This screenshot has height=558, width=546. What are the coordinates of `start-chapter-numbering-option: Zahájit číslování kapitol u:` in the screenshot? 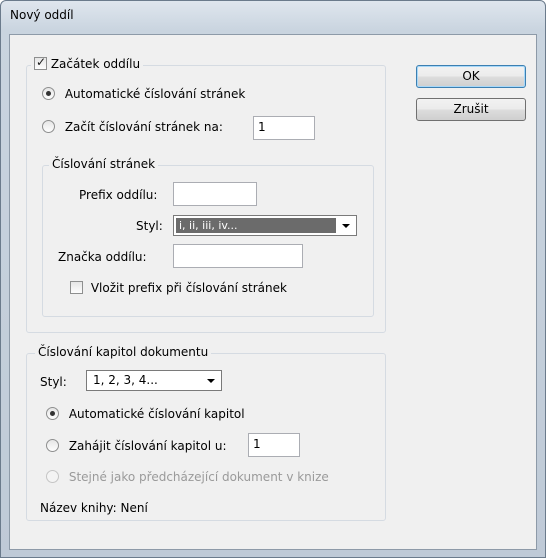 It's located at (136, 446).